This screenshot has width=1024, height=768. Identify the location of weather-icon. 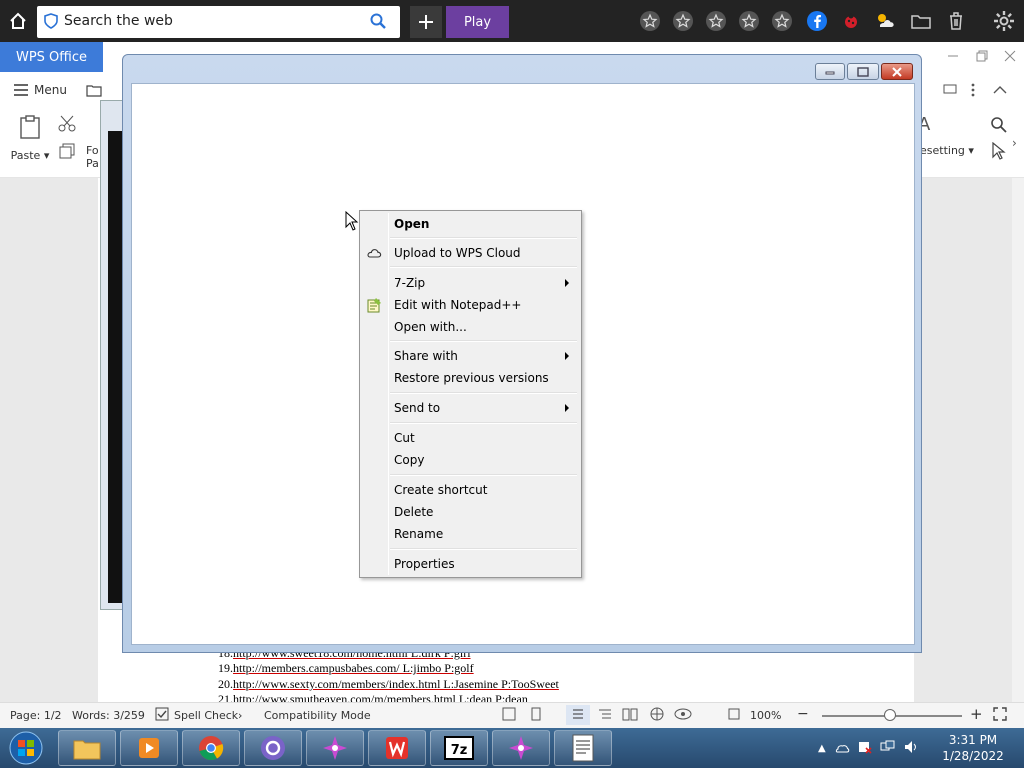
(885, 21).